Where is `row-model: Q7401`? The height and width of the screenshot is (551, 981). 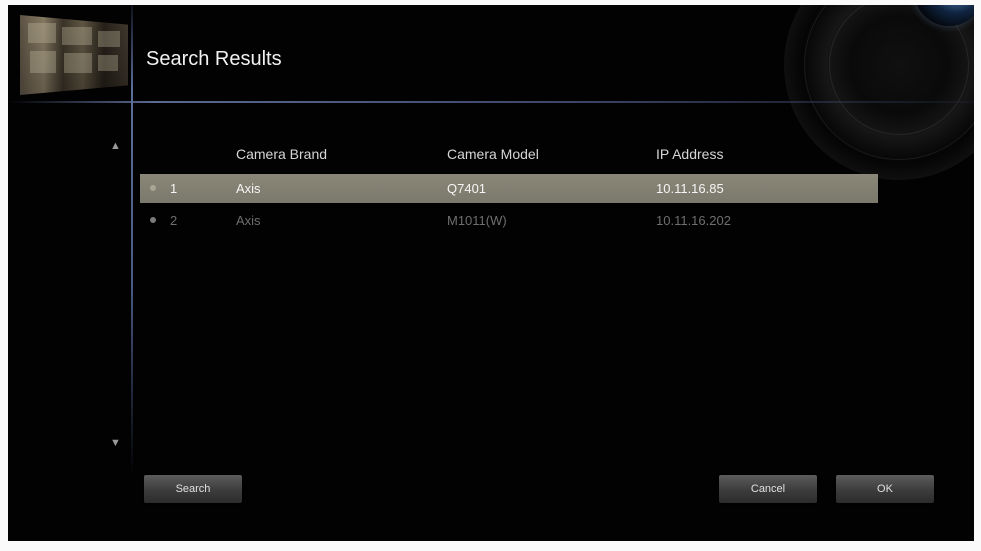
row-model: Q7401 is located at coordinates (467, 188).